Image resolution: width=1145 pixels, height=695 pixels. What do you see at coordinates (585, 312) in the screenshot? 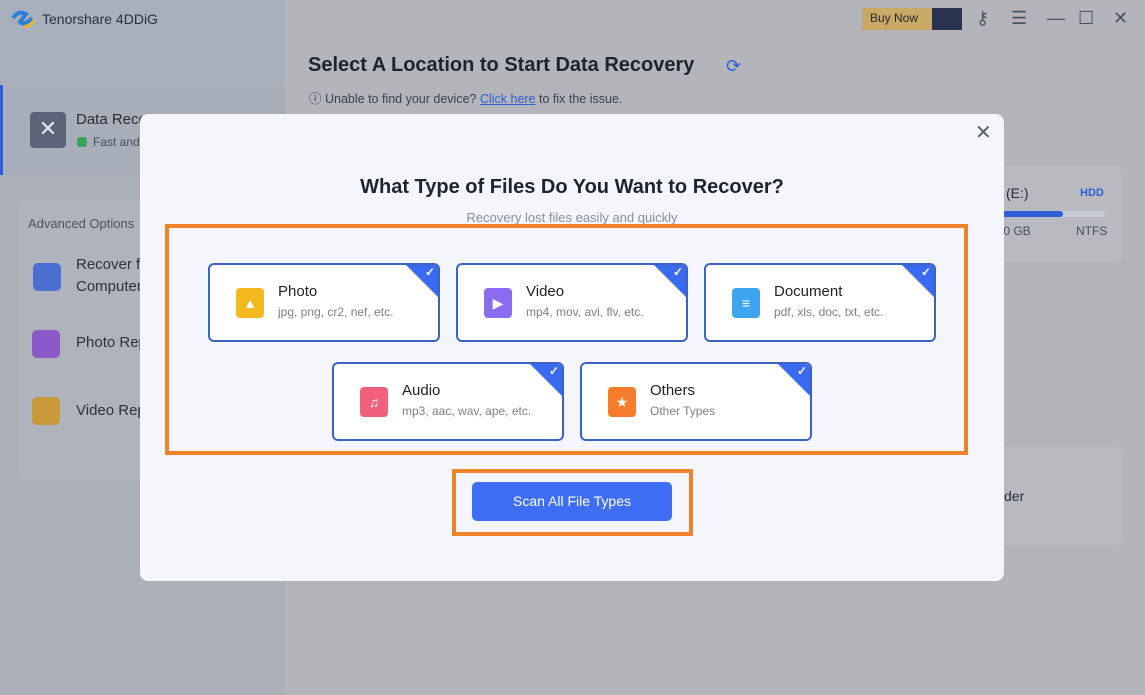
I see `file-type-desc: mp4, mov, avi, flv, etc.` at bounding box center [585, 312].